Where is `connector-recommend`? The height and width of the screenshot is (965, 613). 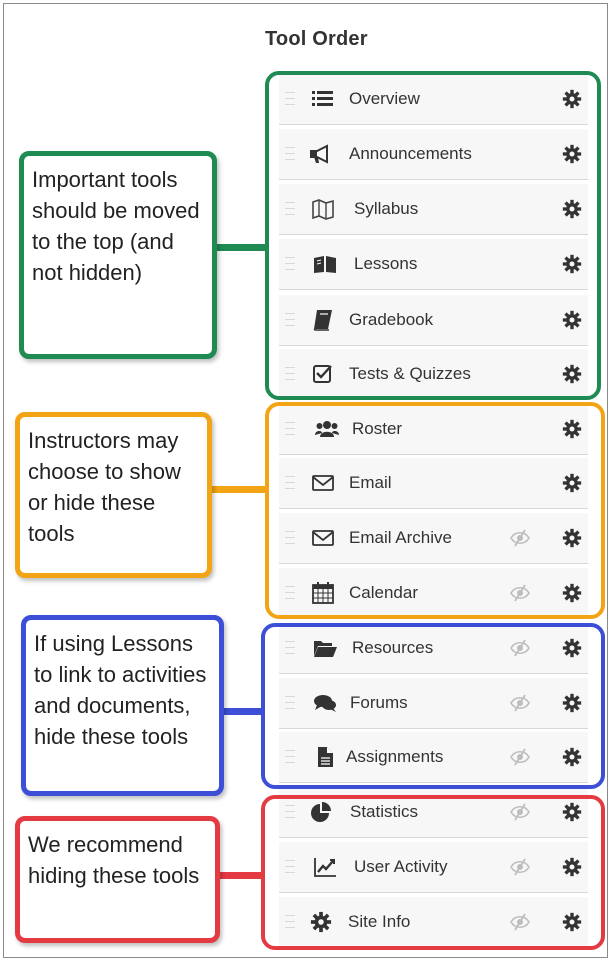
connector-recommend is located at coordinates (240, 875).